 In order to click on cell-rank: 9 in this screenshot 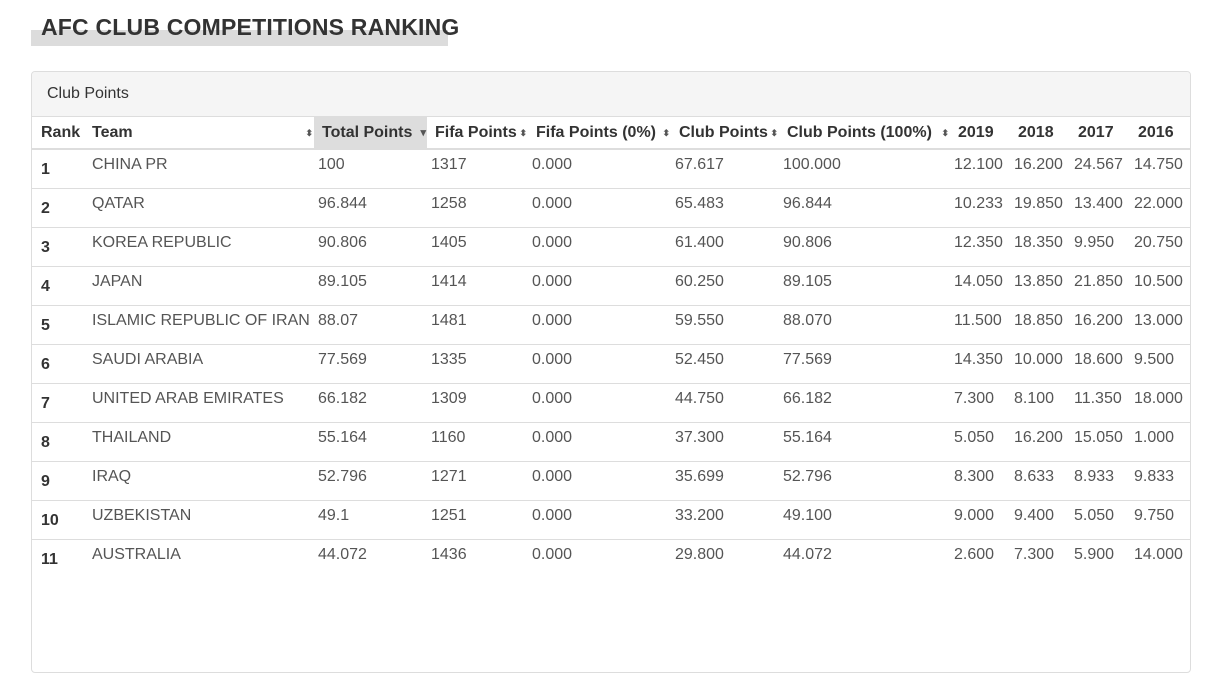, I will do `click(59, 481)`.